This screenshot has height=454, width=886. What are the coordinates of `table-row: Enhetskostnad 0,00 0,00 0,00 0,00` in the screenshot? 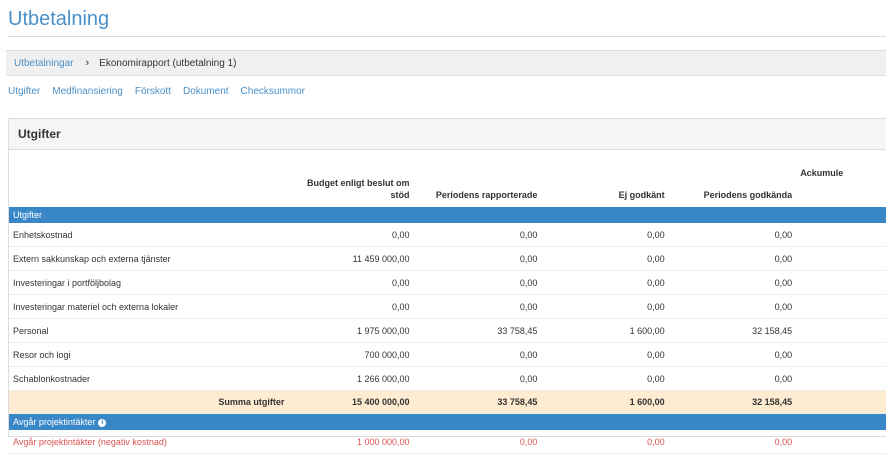 It's located at (447, 235).